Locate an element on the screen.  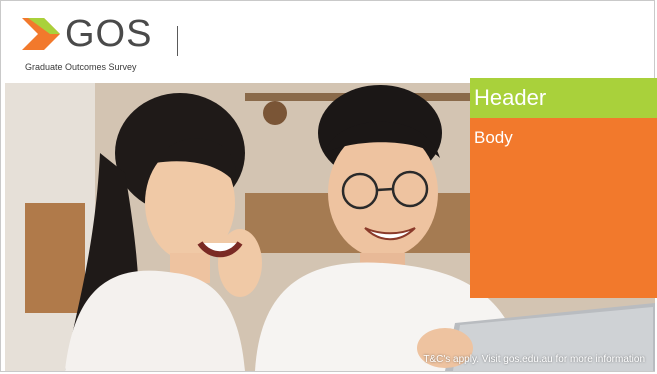
logo-wordmark: GOS is located at coordinates (109, 34).